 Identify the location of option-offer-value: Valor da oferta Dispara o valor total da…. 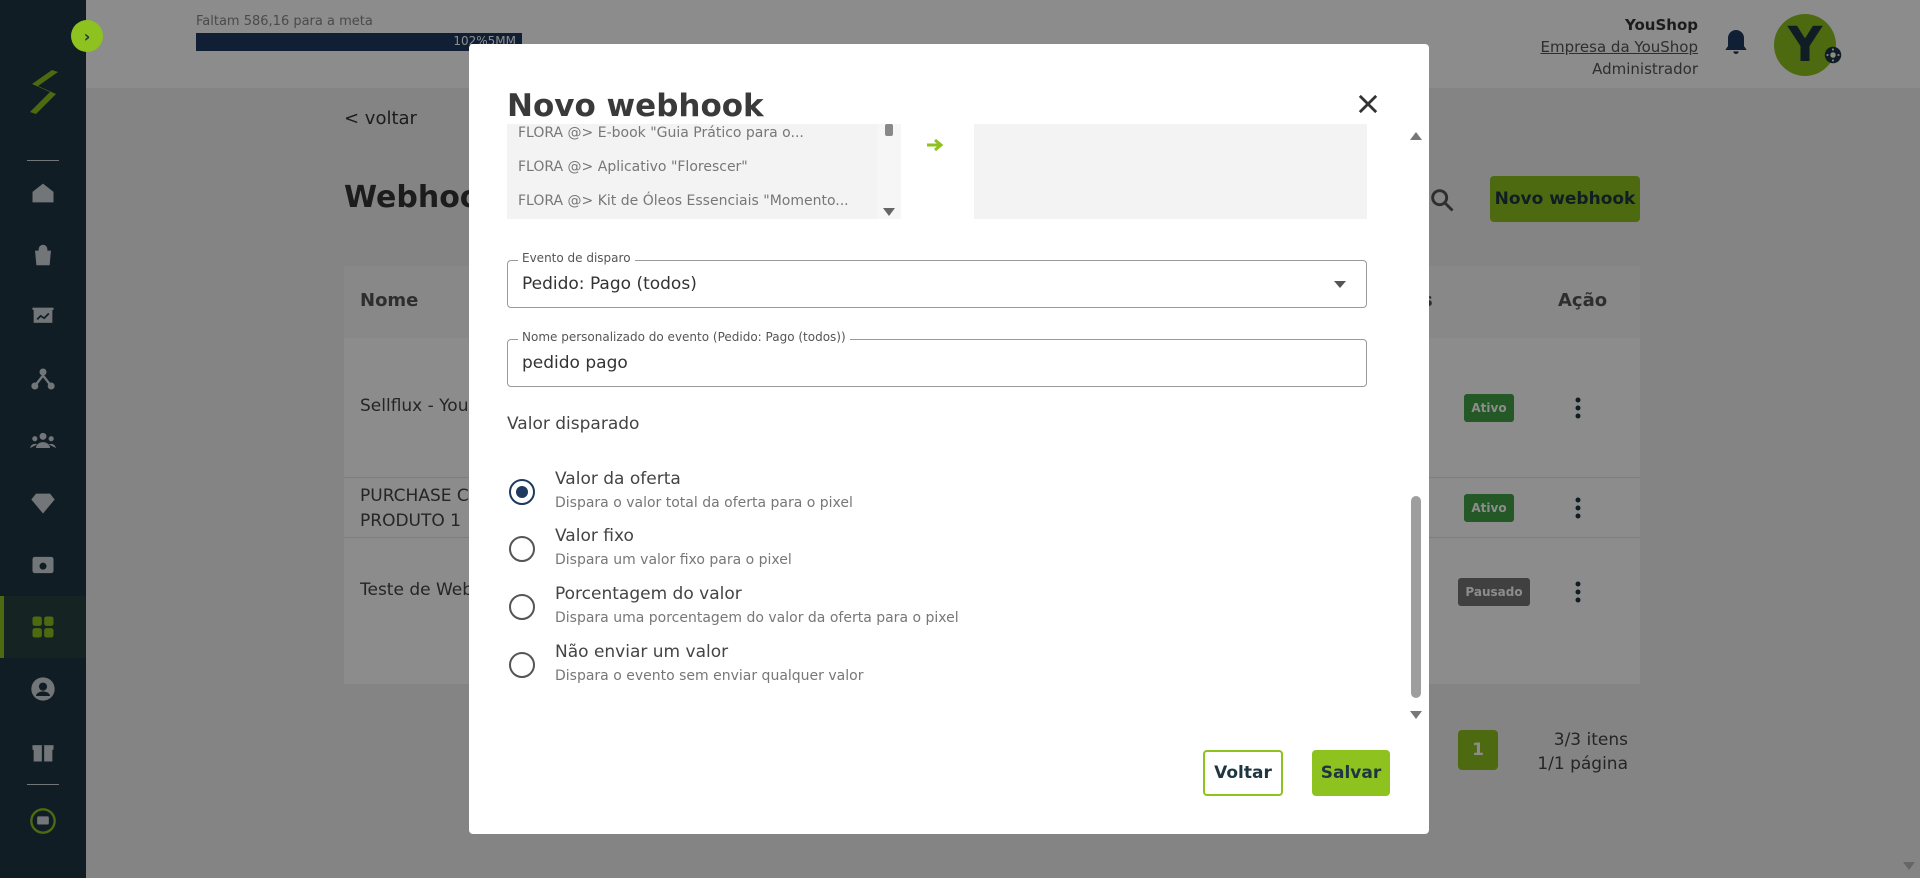
(937, 495).